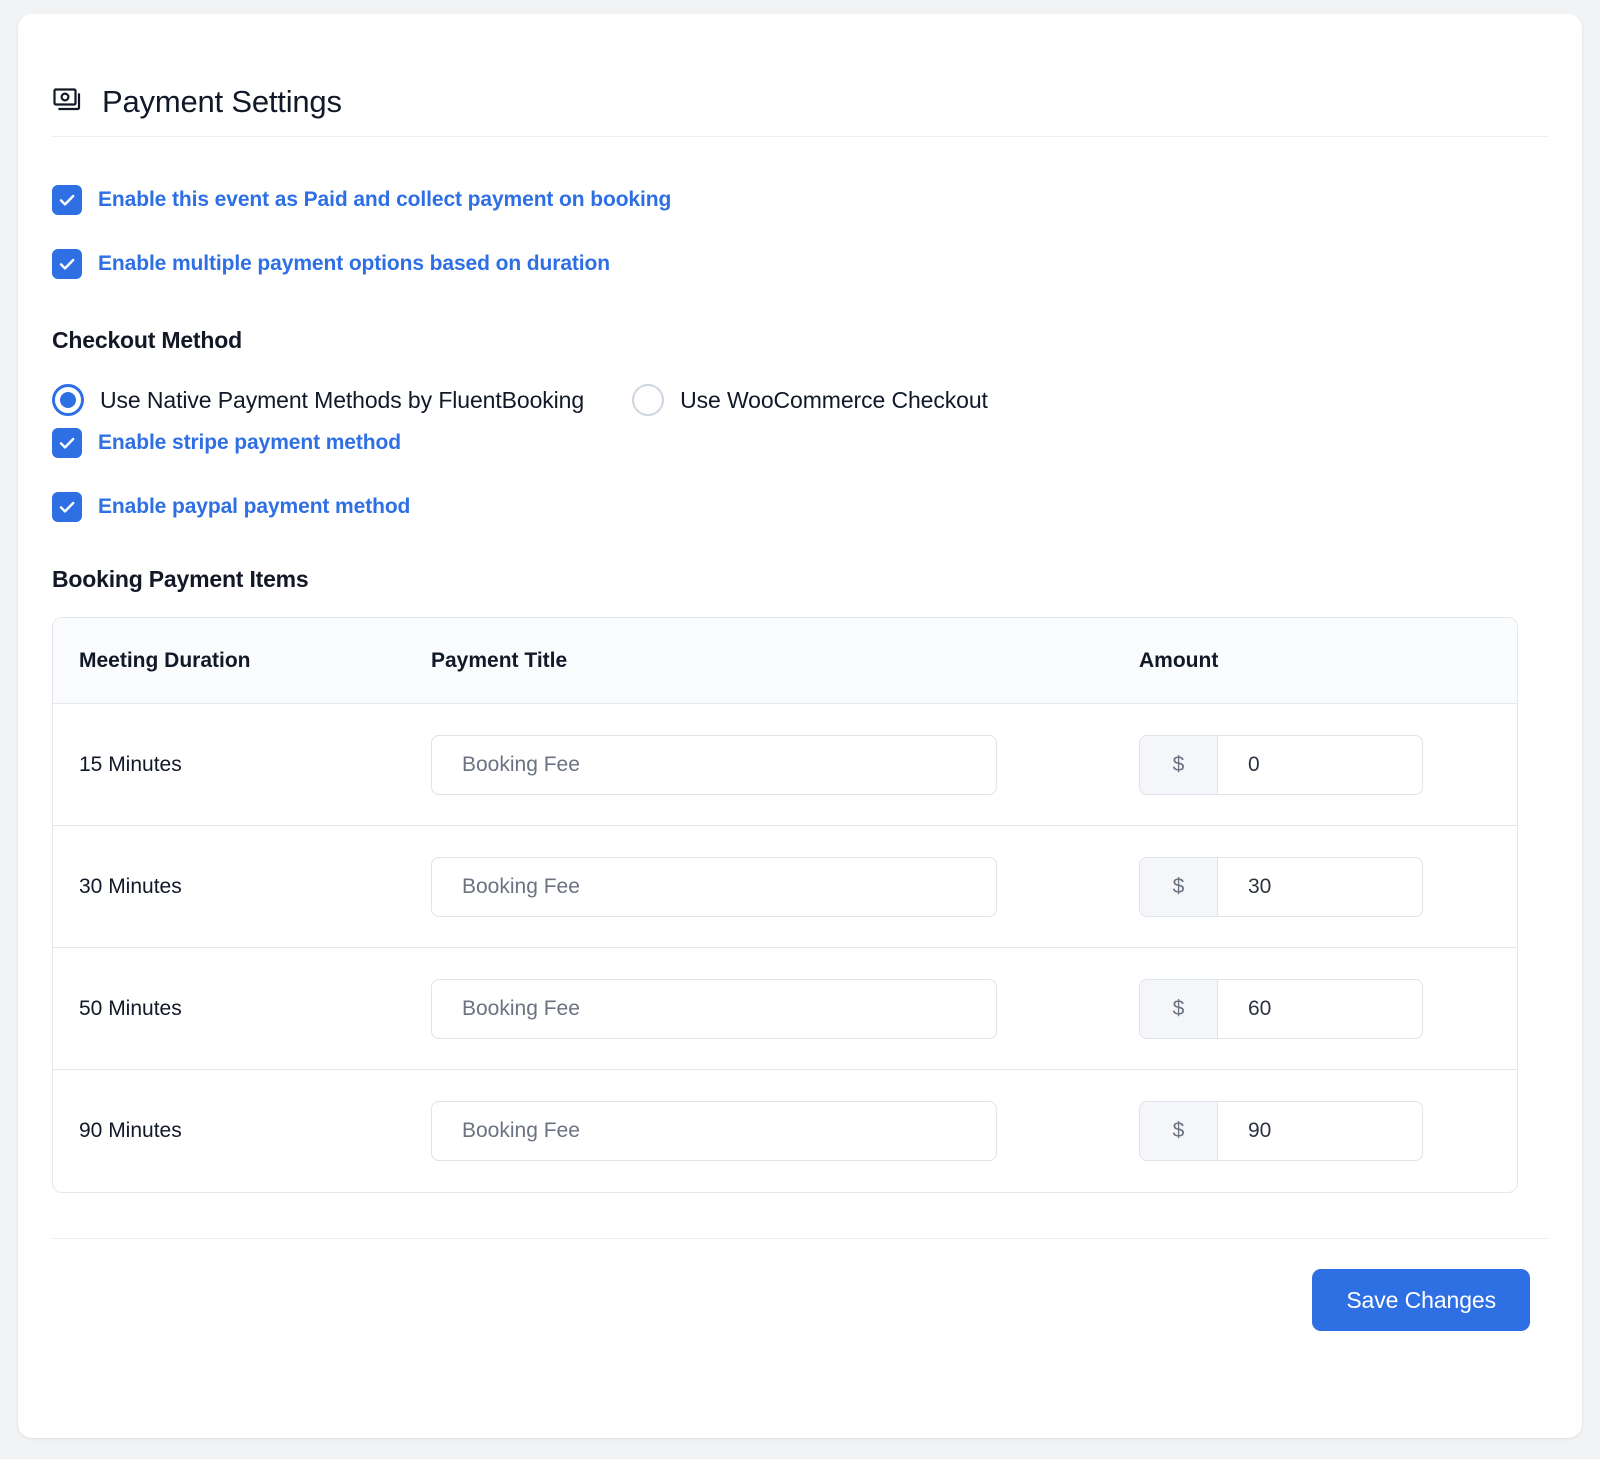  I want to click on checkbox-enable-multiple-payment-options, so click(67, 264).